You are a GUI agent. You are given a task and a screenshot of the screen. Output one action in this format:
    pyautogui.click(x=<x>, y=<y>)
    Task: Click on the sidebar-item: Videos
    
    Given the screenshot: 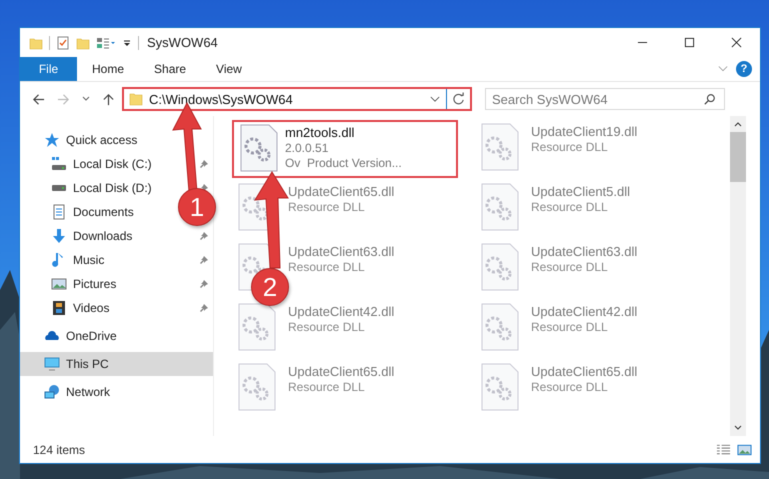 What is the action you would take?
    pyautogui.click(x=65, y=308)
    